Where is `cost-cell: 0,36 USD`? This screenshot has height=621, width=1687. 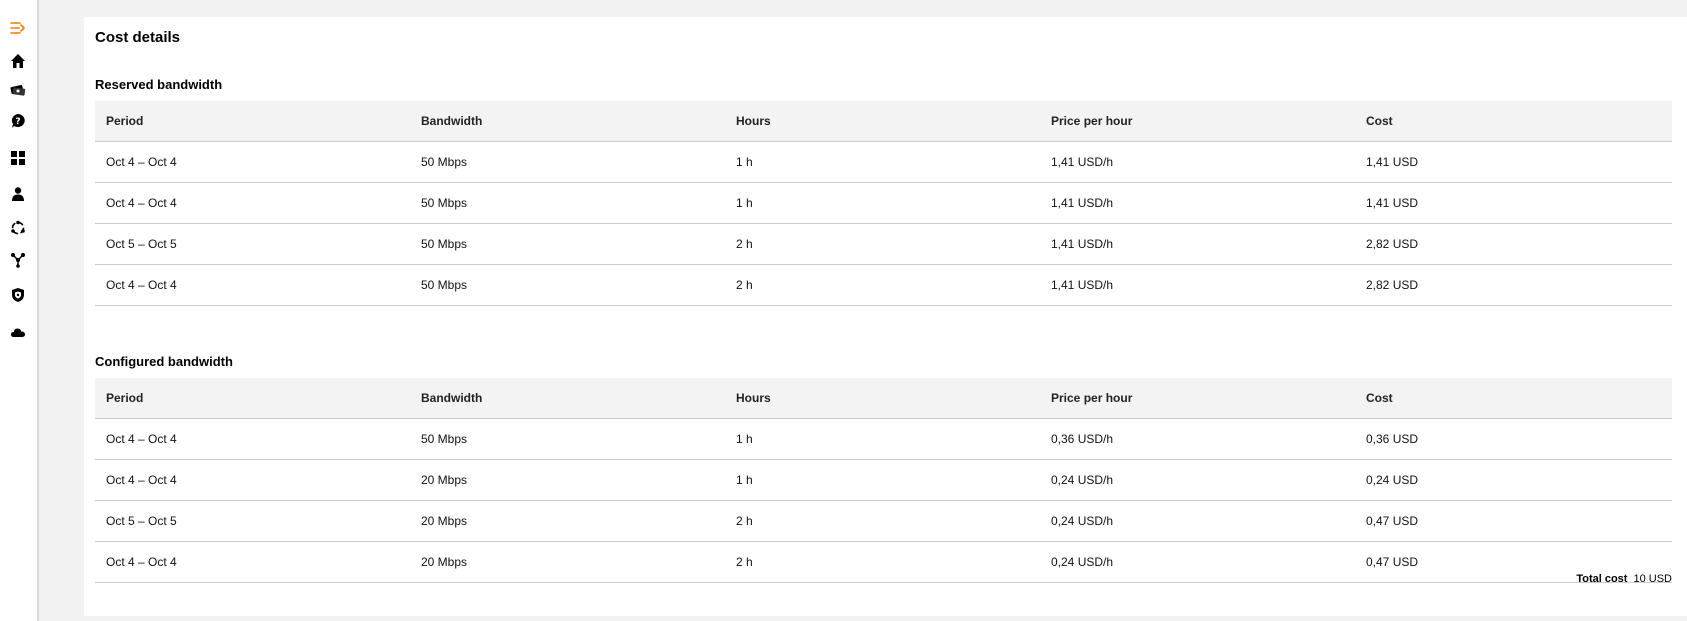
cost-cell: 0,36 USD is located at coordinates (1513, 439).